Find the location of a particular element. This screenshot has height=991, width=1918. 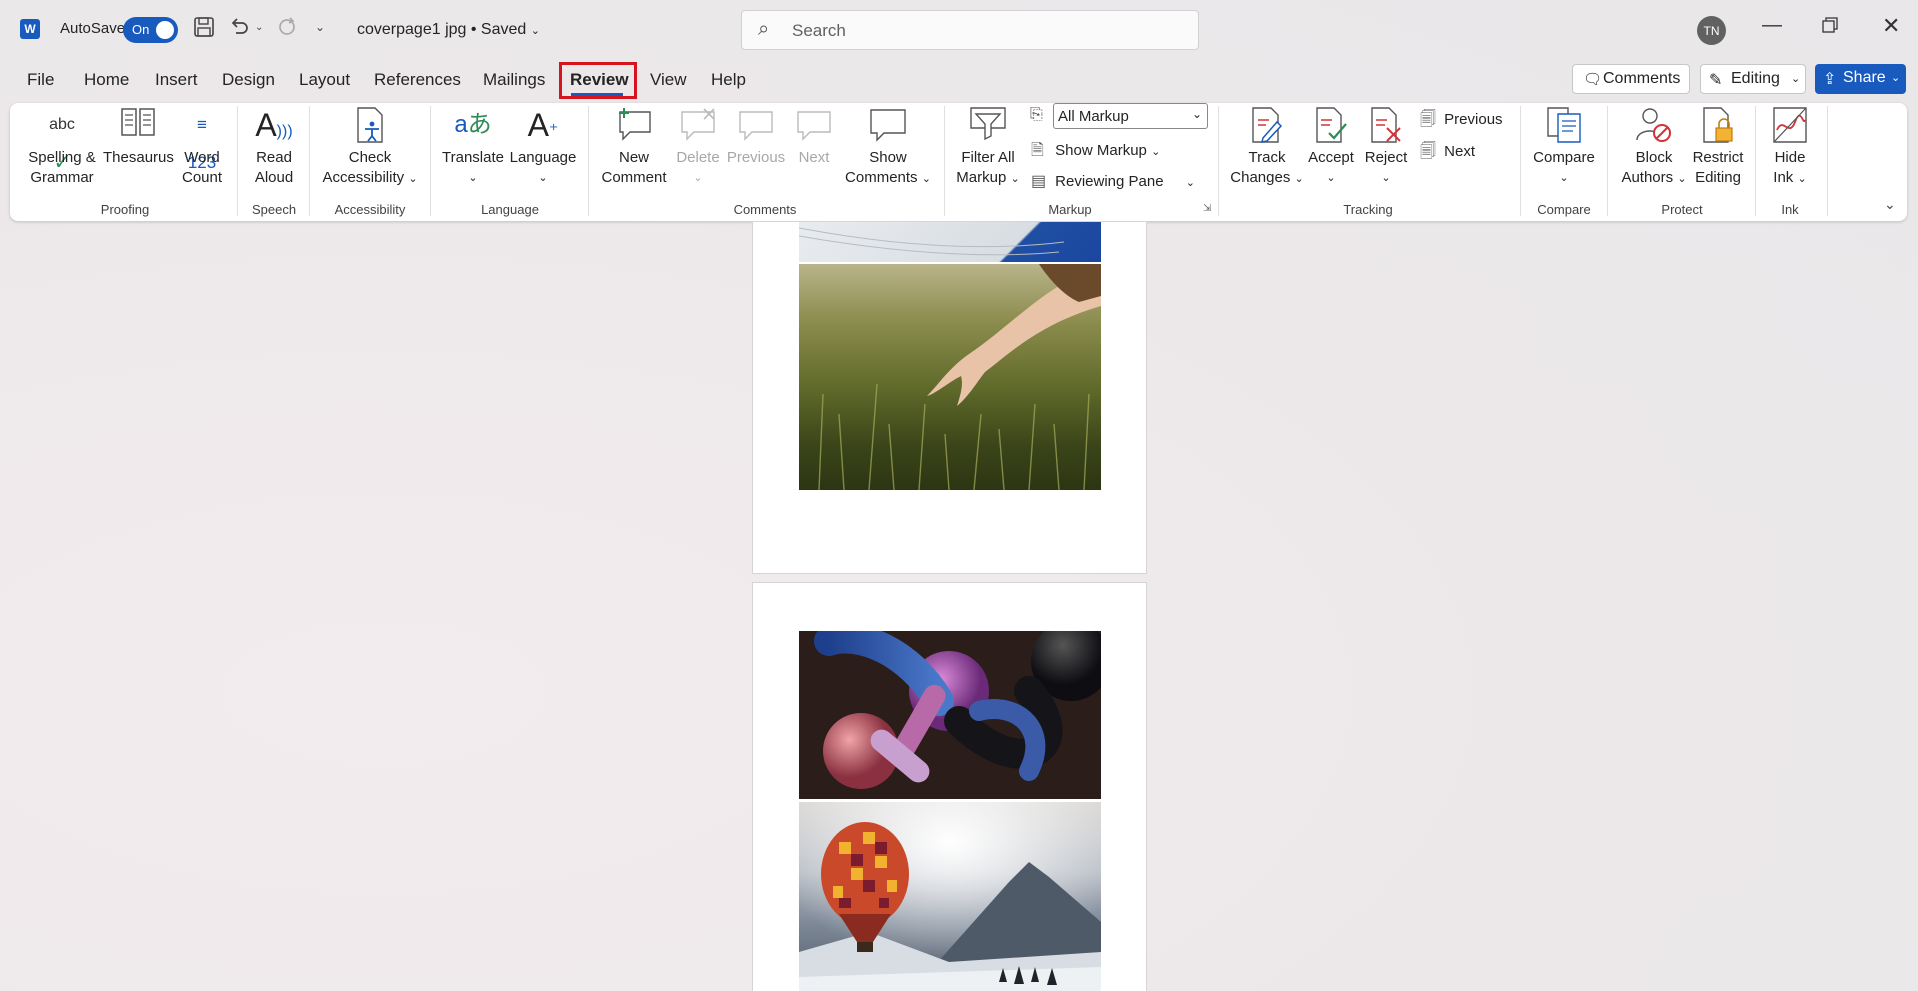

customize-toolbar-icon: ⌄ is located at coordinates (320, 27).